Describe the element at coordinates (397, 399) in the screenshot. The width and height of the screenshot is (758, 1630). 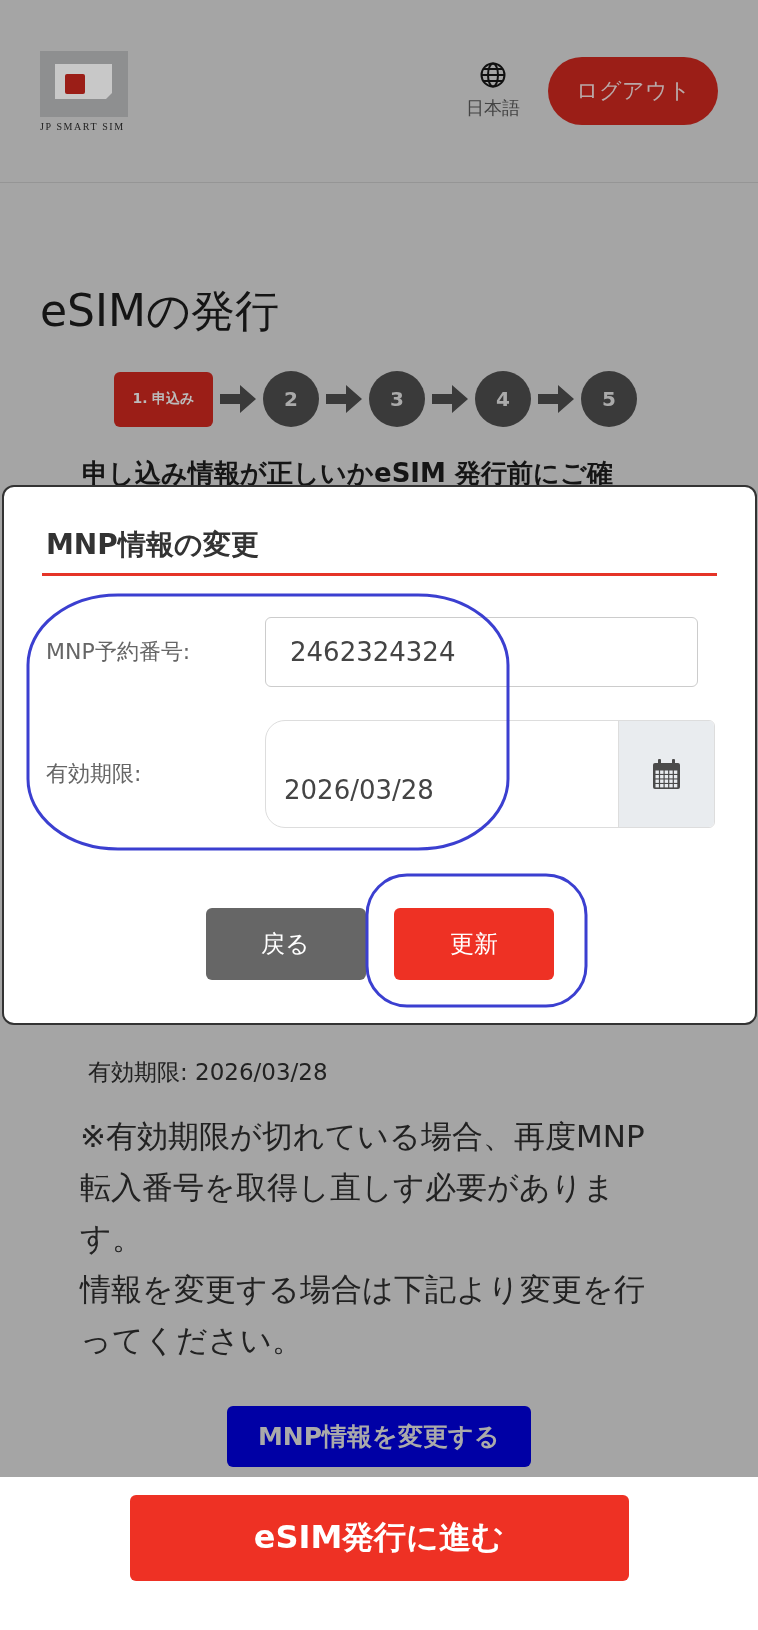
I see `step-circle: 3` at that location.